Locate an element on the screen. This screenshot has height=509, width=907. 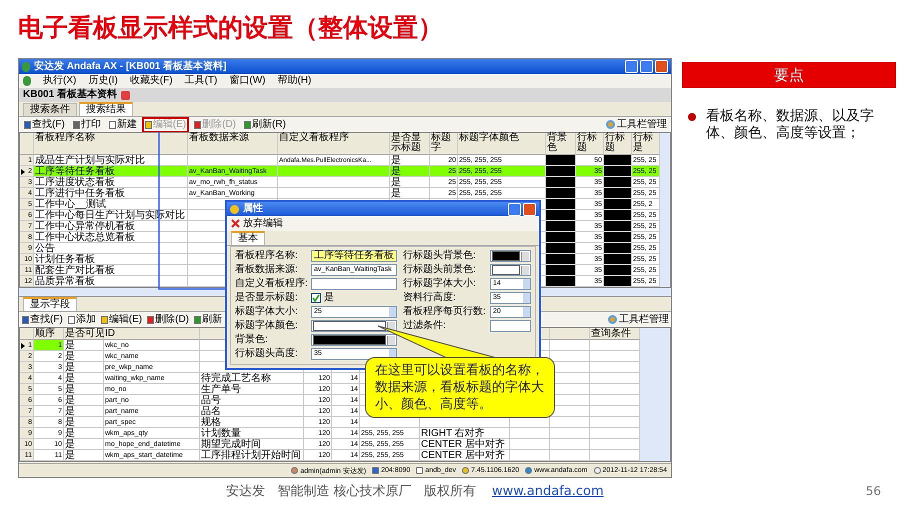
table-cell: 品号 is located at coordinates (252, 400).